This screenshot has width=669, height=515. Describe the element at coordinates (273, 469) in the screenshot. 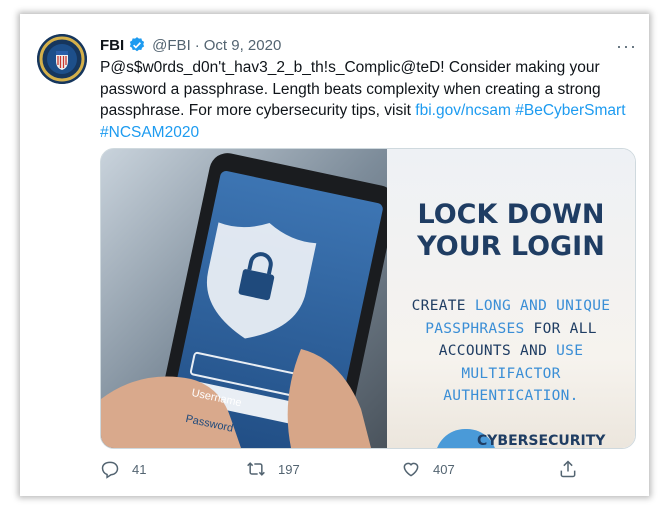

I see `retweet-button: 197` at that location.